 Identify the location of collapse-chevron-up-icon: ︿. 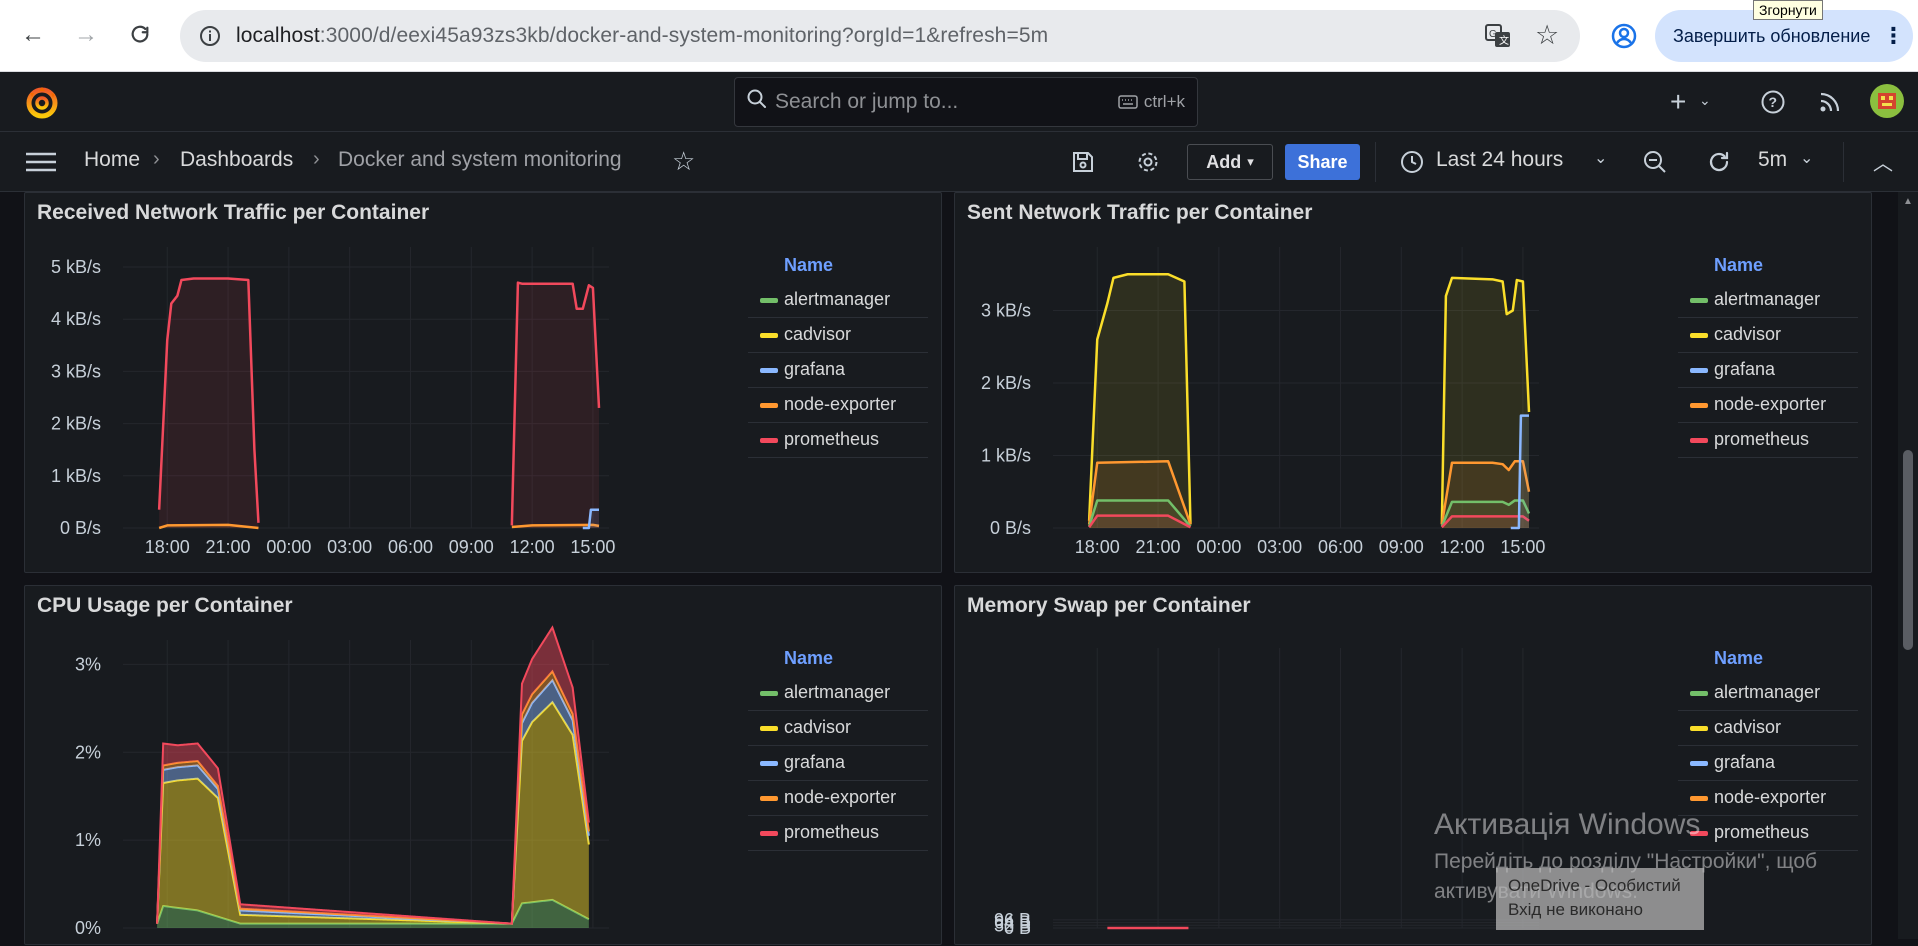
(1883, 161).